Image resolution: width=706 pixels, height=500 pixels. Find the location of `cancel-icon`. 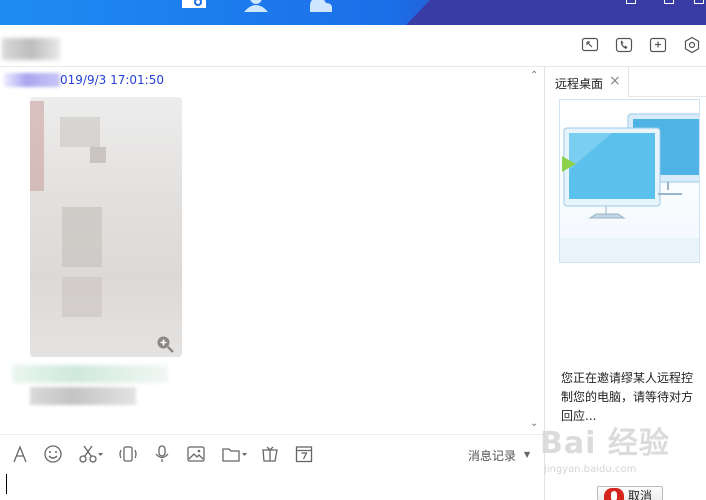

cancel-icon is located at coordinates (614, 494).